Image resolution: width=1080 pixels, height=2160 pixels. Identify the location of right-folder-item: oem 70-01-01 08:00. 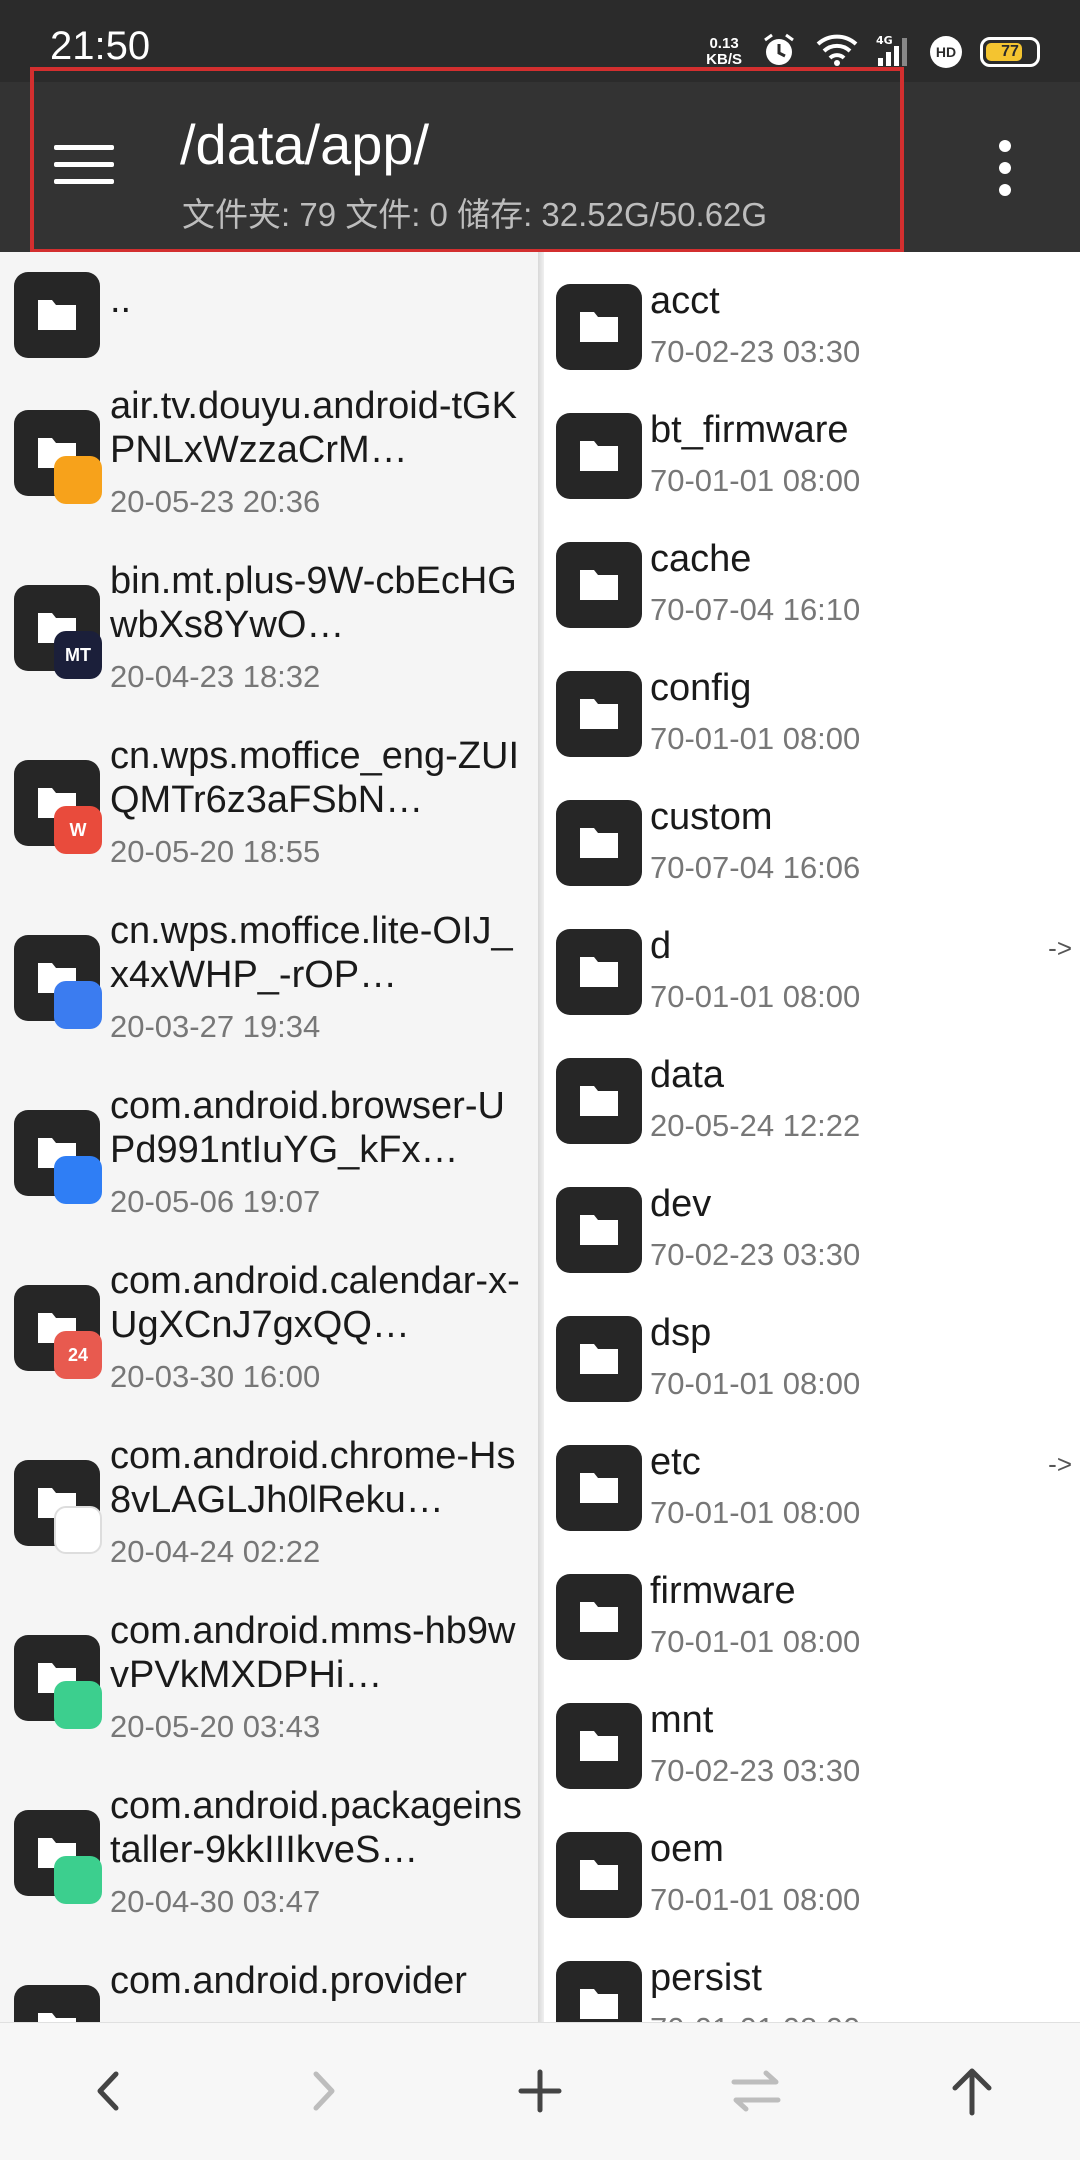
(812, 1874).